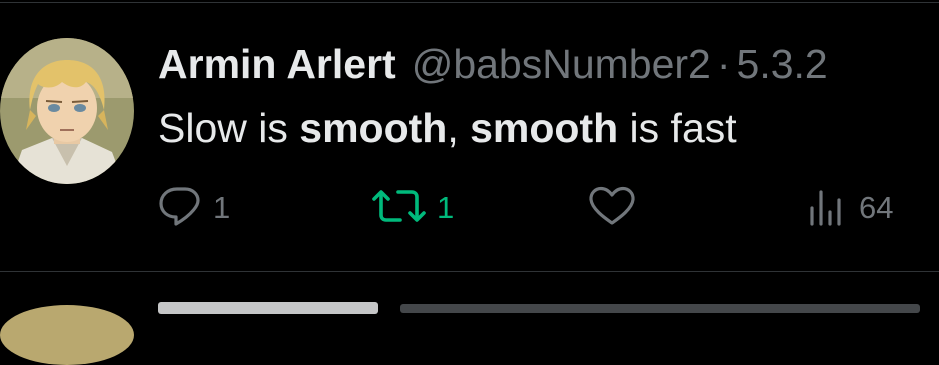  Describe the element at coordinates (612, 208) in the screenshot. I see `heart-outline-icon` at that location.